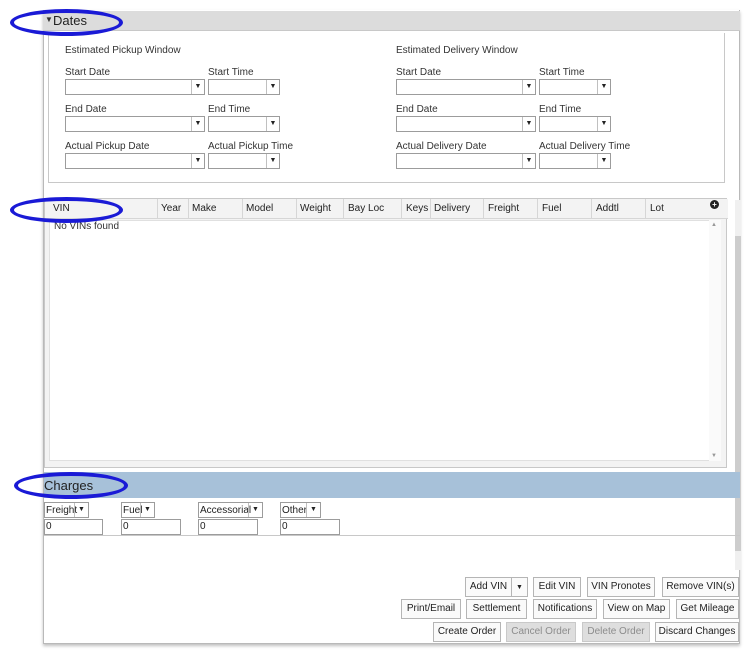  What do you see at coordinates (541, 632) in the screenshot?
I see `cancel-order-button: Cancel Order` at bounding box center [541, 632].